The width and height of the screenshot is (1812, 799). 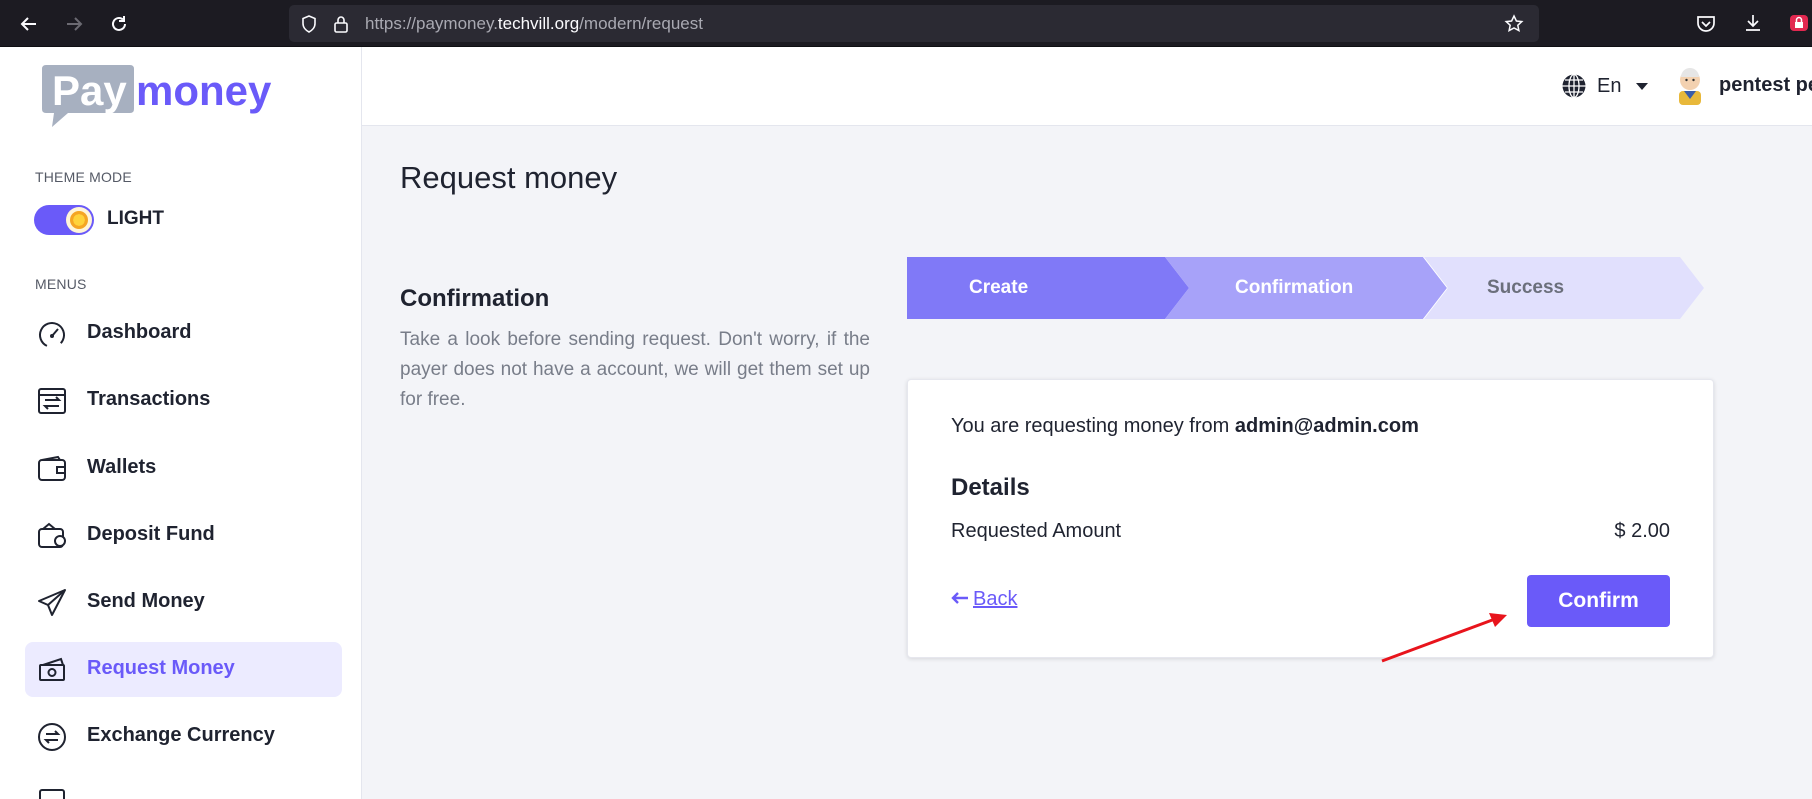 What do you see at coordinates (52, 793) in the screenshot?
I see `more-menu-icon` at bounding box center [52, 793].